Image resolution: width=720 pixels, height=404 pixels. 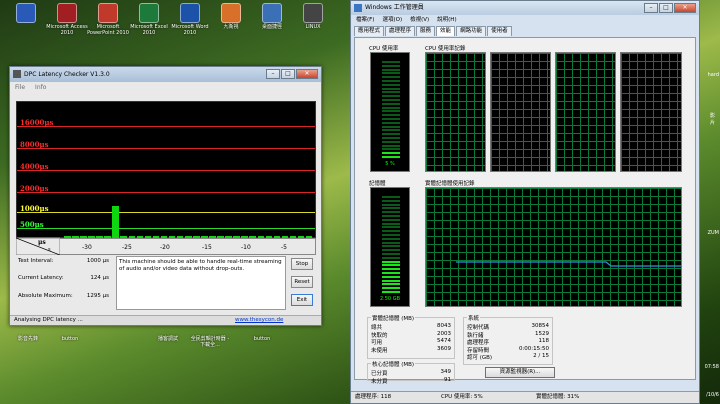 I want to click on status-bar: 處理程序: 118 CPU 使用率: 5% 實體記憶體: 31%, so click(x=525, y=397).